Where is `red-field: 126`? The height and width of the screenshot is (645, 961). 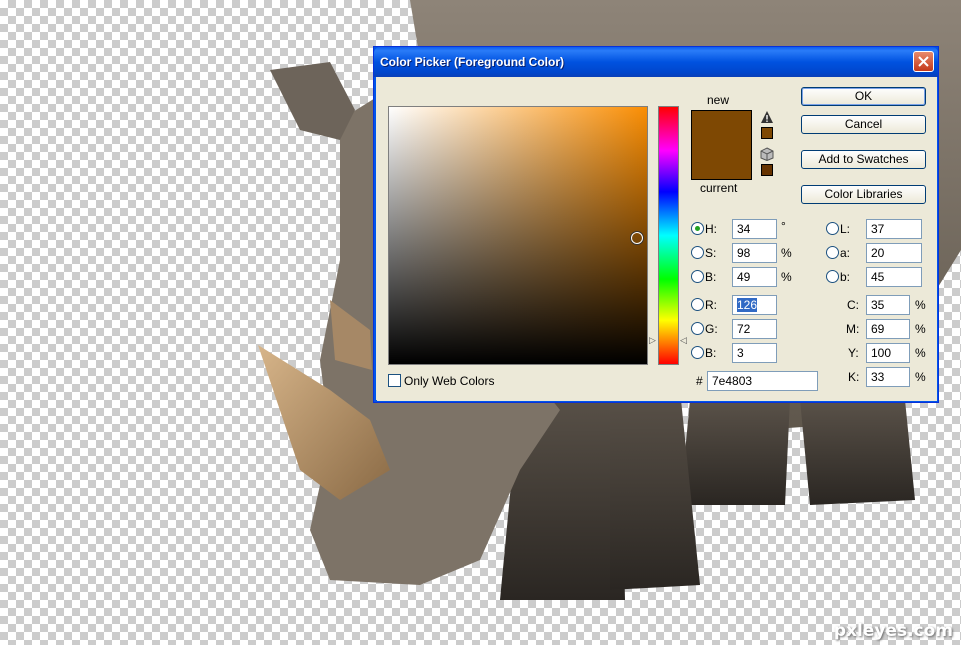 red-field: 126 is located at coordinates (754, 305).